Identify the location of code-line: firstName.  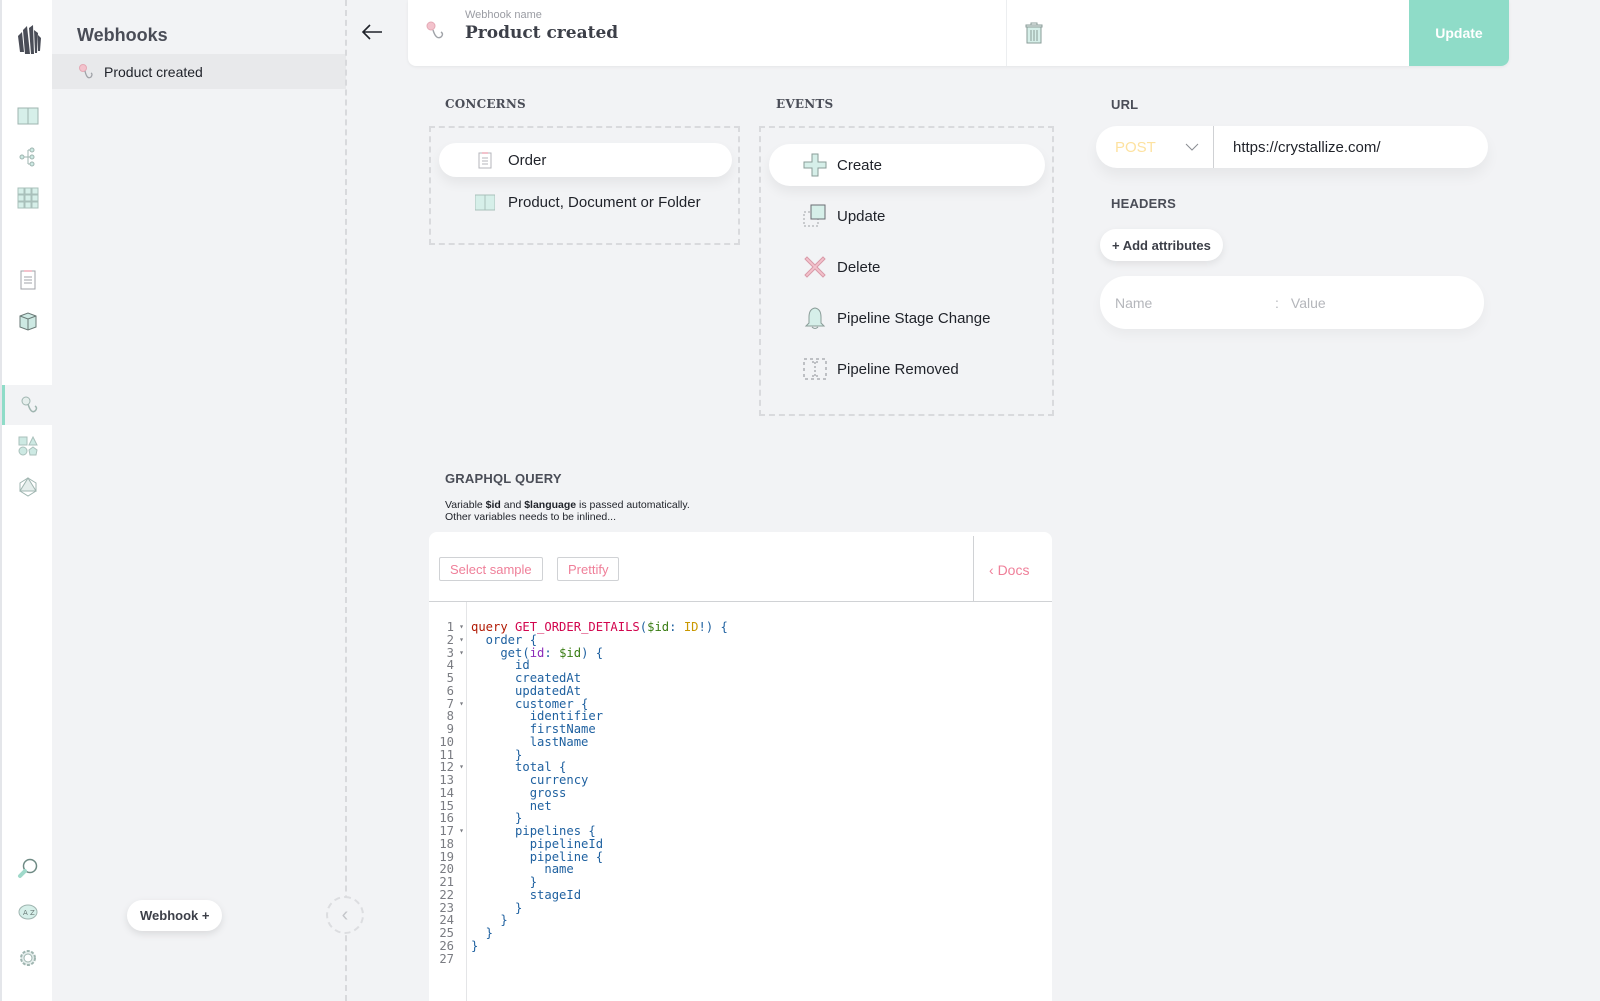
(533, 729).